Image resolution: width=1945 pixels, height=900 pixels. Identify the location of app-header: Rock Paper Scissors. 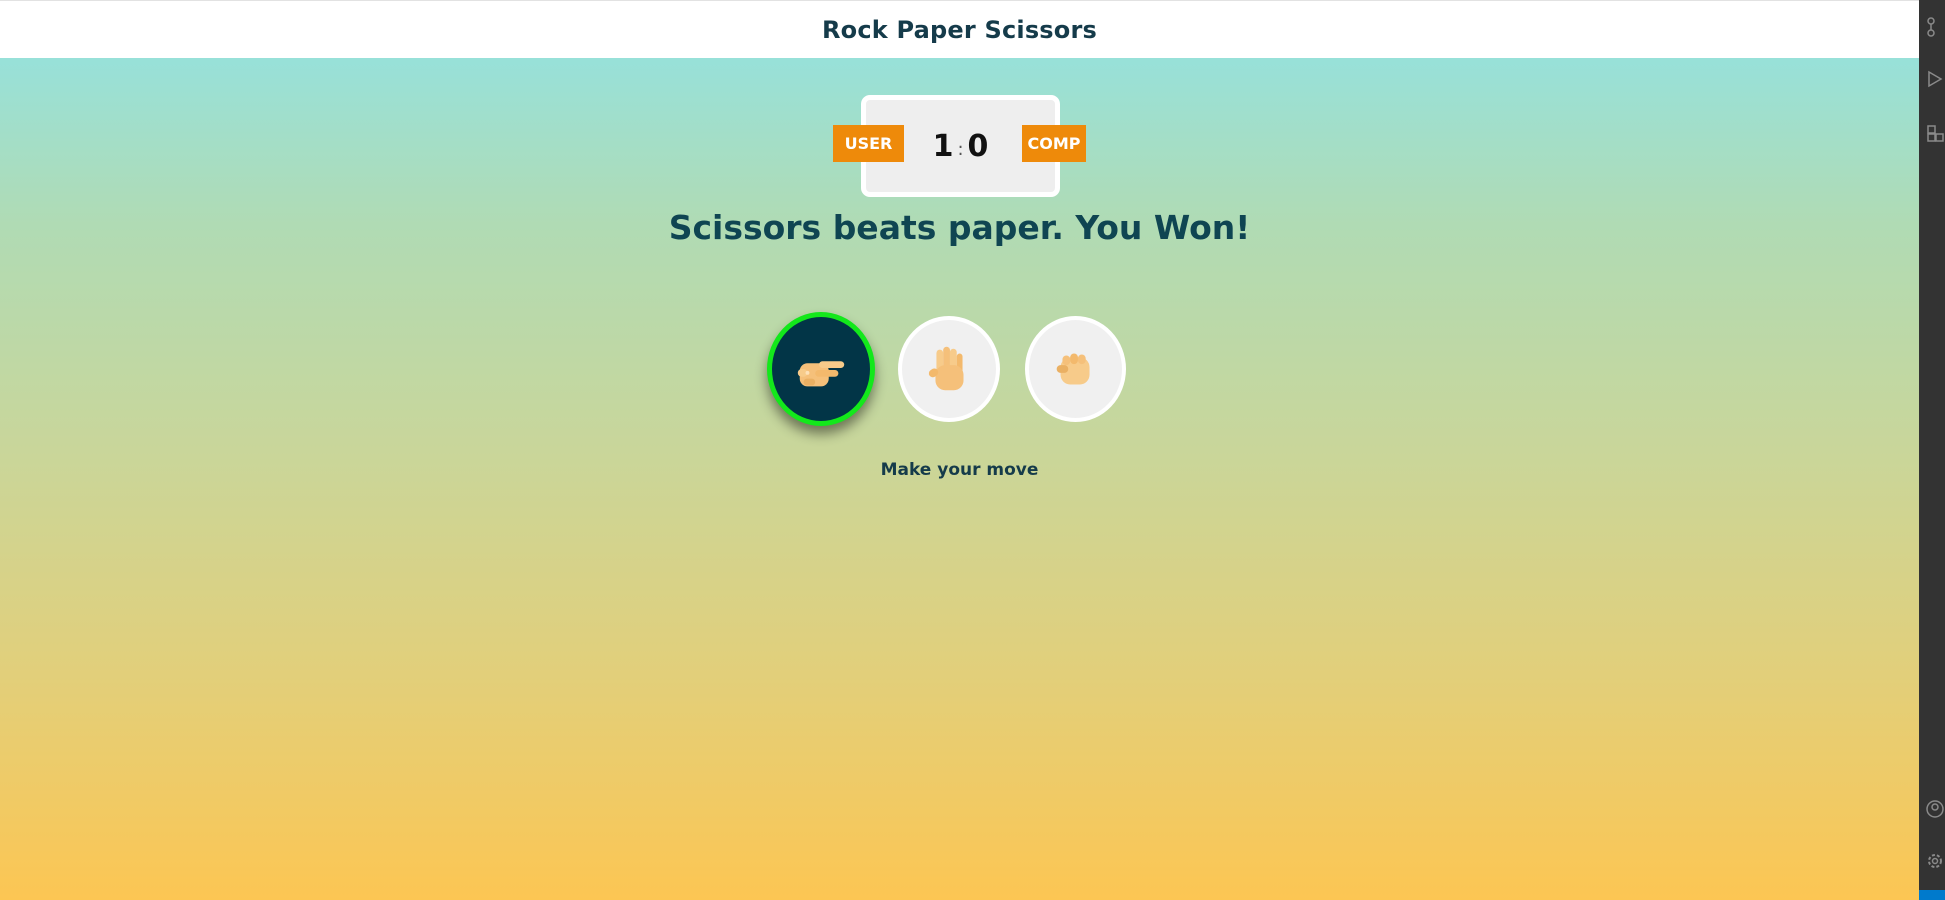
(959, 29).